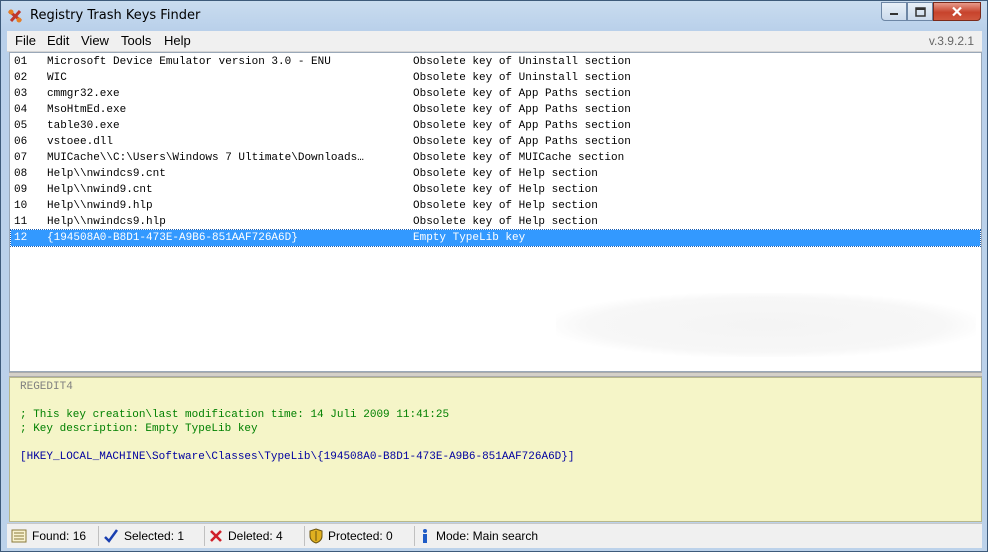 The image size is (988, 552). Describe the element at coordinates (425, 536) in the screenshot. I see `info-icon` at that location.